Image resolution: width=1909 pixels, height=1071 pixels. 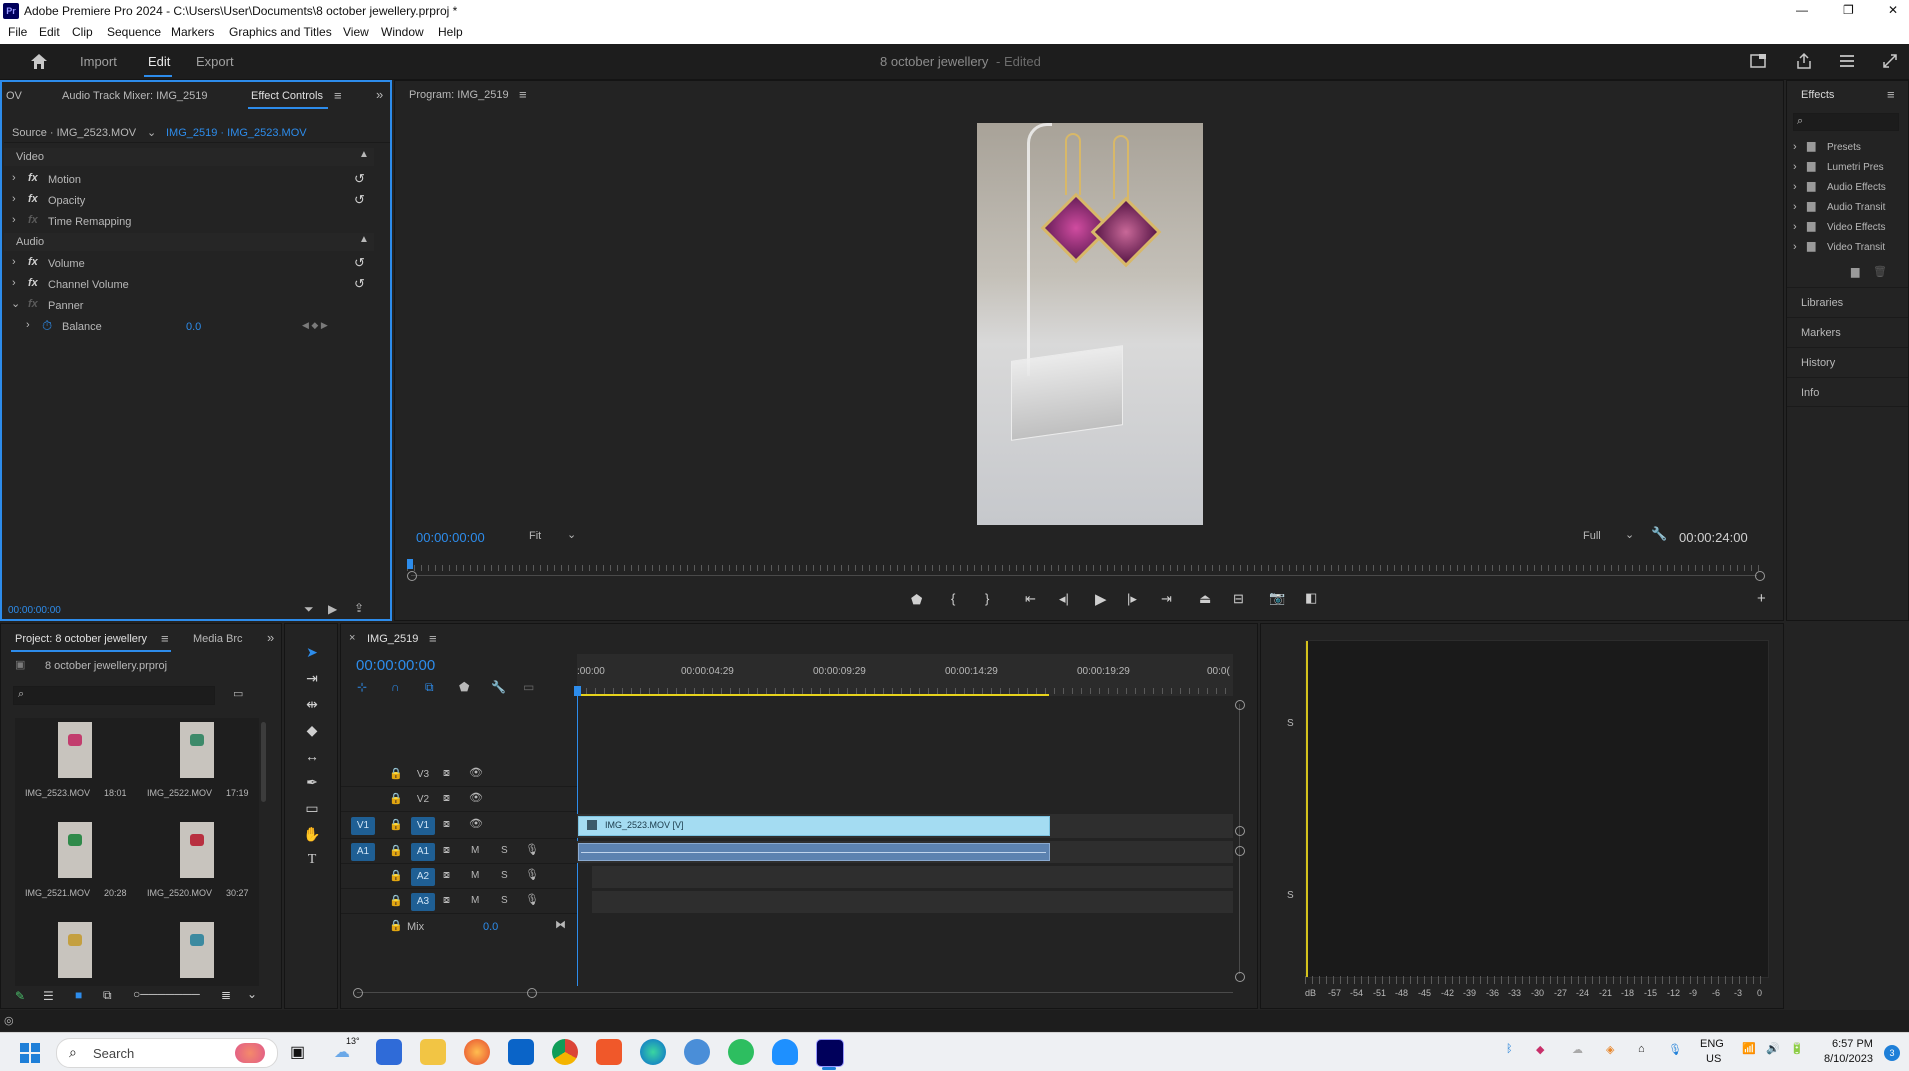 I want to click on sort-icon: ≣, so click(x=226, y=995).